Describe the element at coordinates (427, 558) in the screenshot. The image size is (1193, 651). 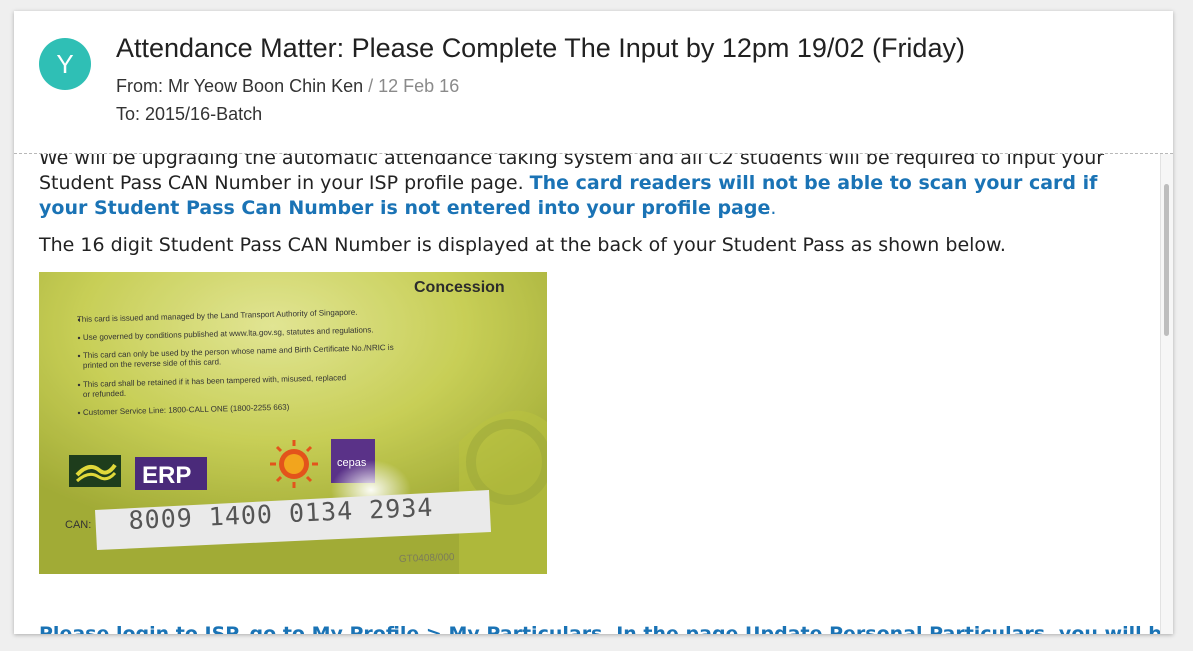
I see `card-serial: GT0408/000` at that location.